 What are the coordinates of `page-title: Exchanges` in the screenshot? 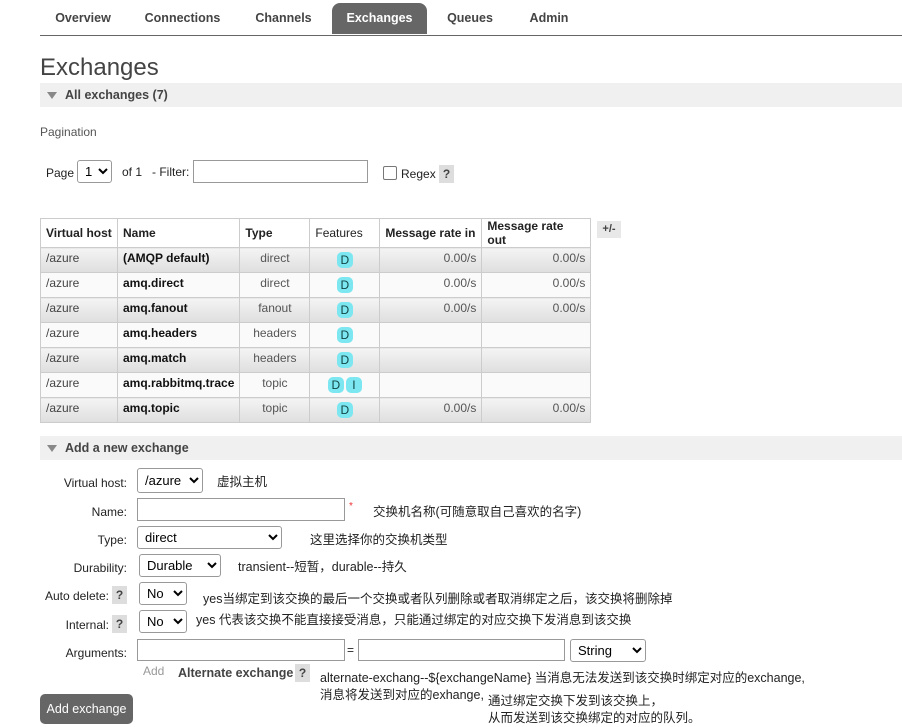 It's located at (99, 67).